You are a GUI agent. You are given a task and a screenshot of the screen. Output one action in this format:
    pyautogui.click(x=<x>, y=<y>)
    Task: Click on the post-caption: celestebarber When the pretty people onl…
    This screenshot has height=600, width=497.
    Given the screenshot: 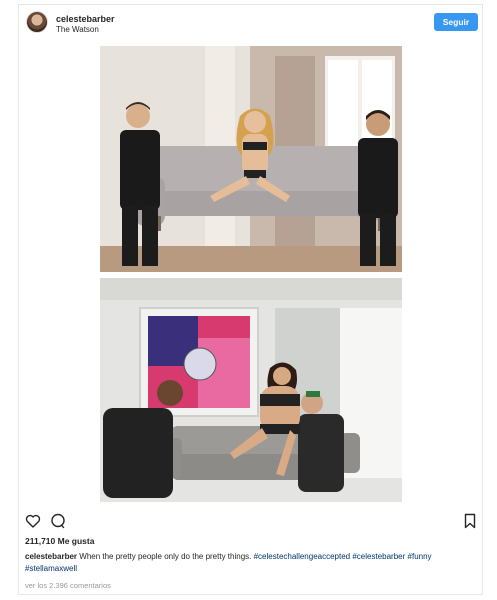 What is the action you would take?
    pyautogui.click(x=250, y=563)
    